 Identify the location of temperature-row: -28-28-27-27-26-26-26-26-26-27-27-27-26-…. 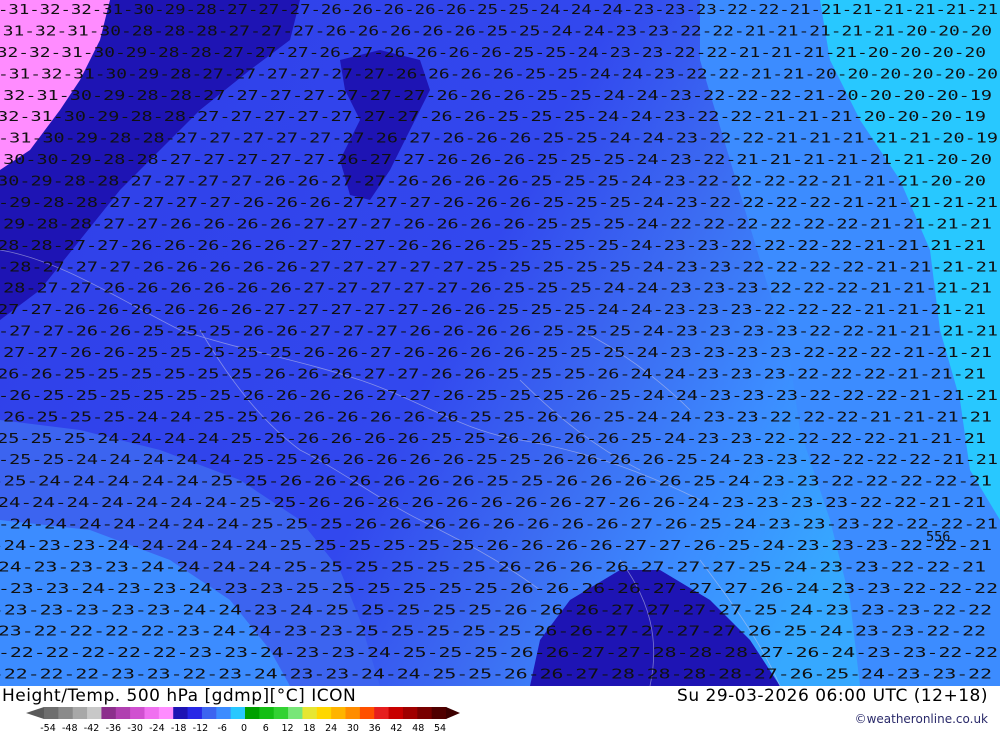
(493, 246).